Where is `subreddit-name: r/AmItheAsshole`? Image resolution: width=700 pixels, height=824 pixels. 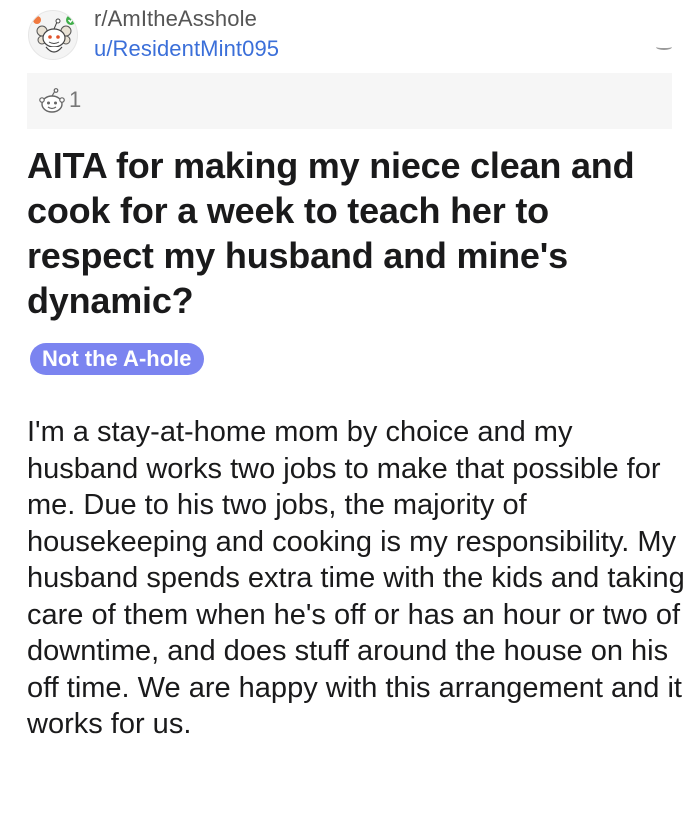
subreddit-name: r/AmItheAsshole is located at coordinates (175, 19).